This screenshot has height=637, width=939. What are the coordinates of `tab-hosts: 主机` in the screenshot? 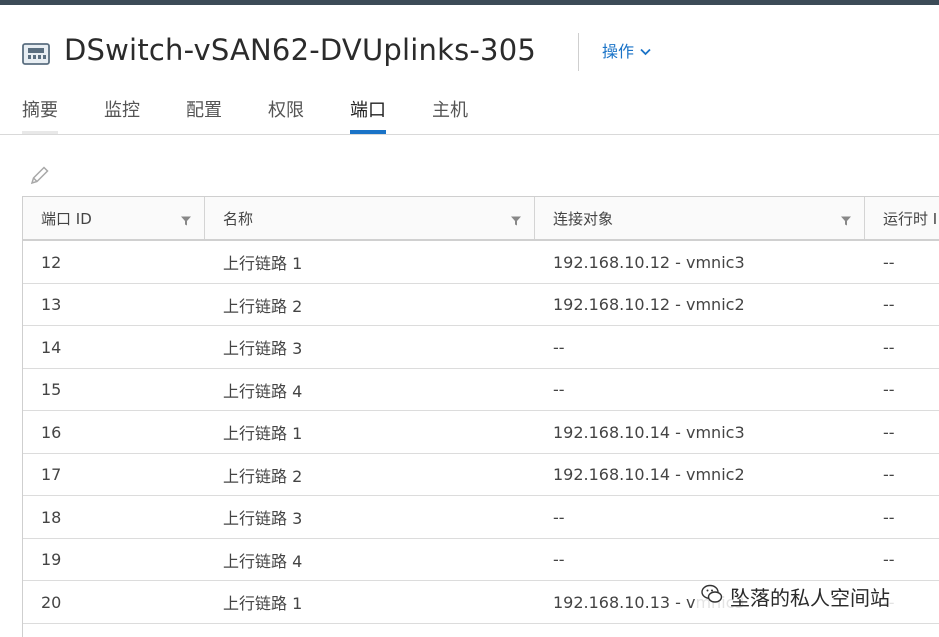 It's located at (450, 115).